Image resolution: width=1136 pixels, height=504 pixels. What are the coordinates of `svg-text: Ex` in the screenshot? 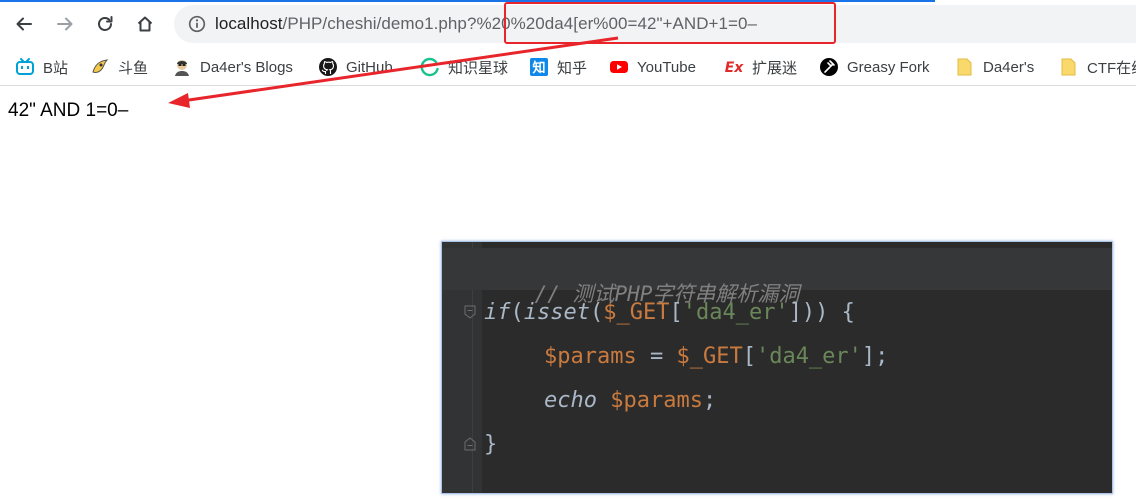 It's located at (734, 68).